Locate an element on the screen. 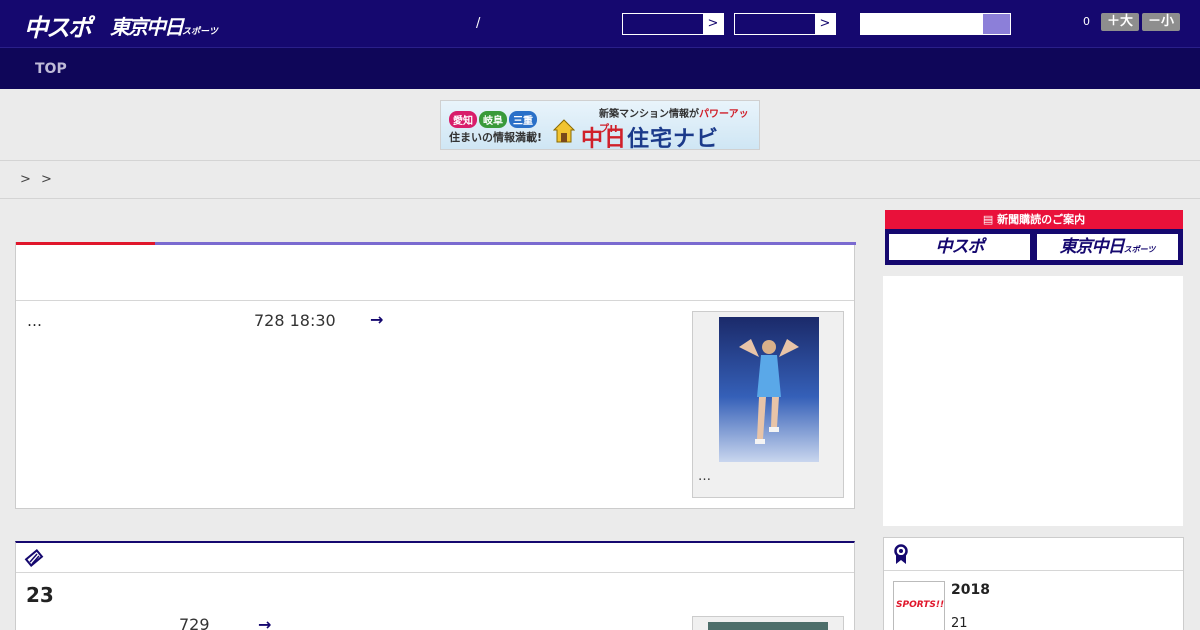 The image size is (1200, 630). banner-brand-red: 中日 is located at coordinates (604, 138).